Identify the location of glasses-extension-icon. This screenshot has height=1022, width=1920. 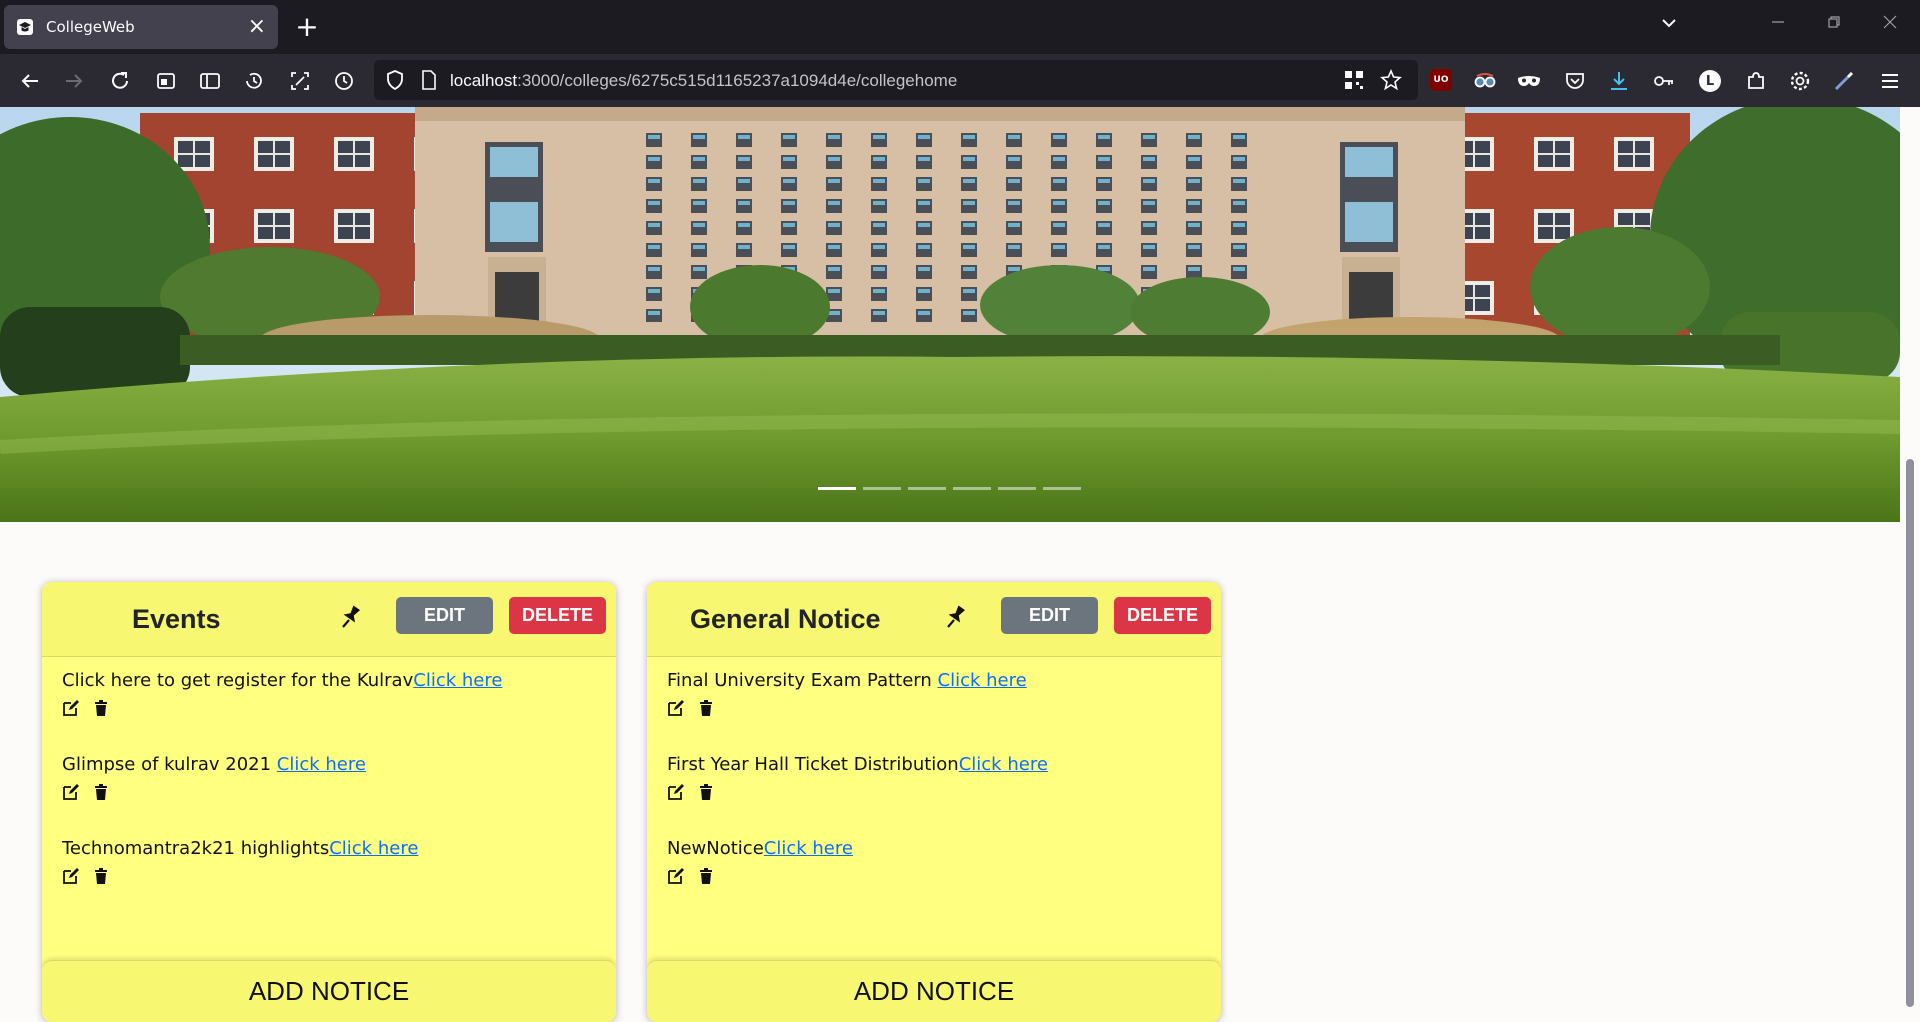
(1485, 81).